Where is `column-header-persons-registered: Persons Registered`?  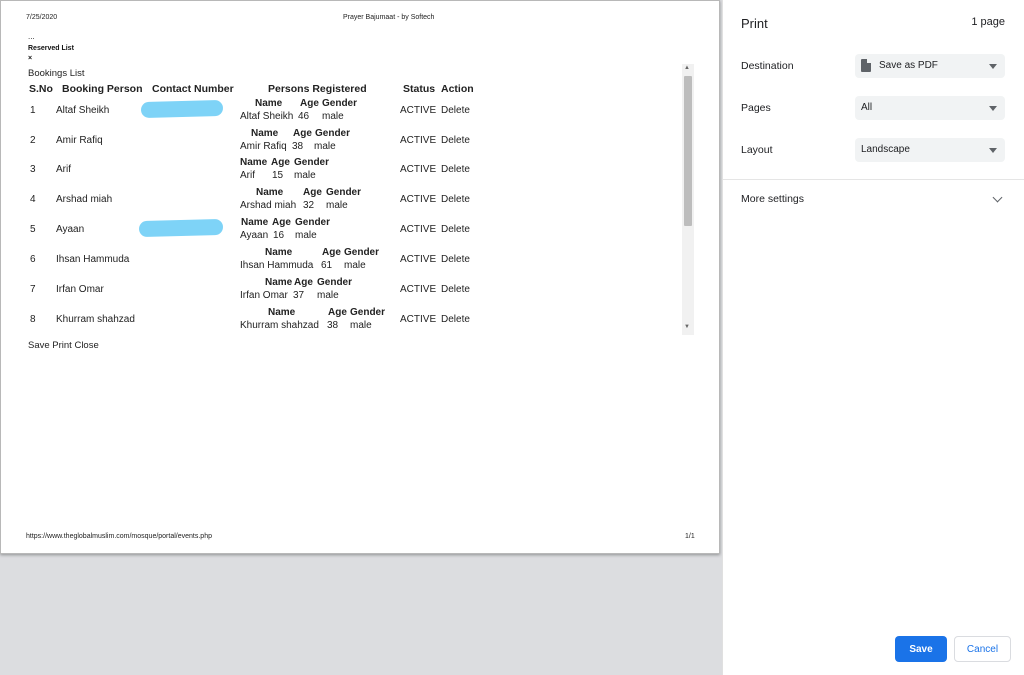 column-header-persons-registered: Persons Registered is located at coordinates (317, 89).